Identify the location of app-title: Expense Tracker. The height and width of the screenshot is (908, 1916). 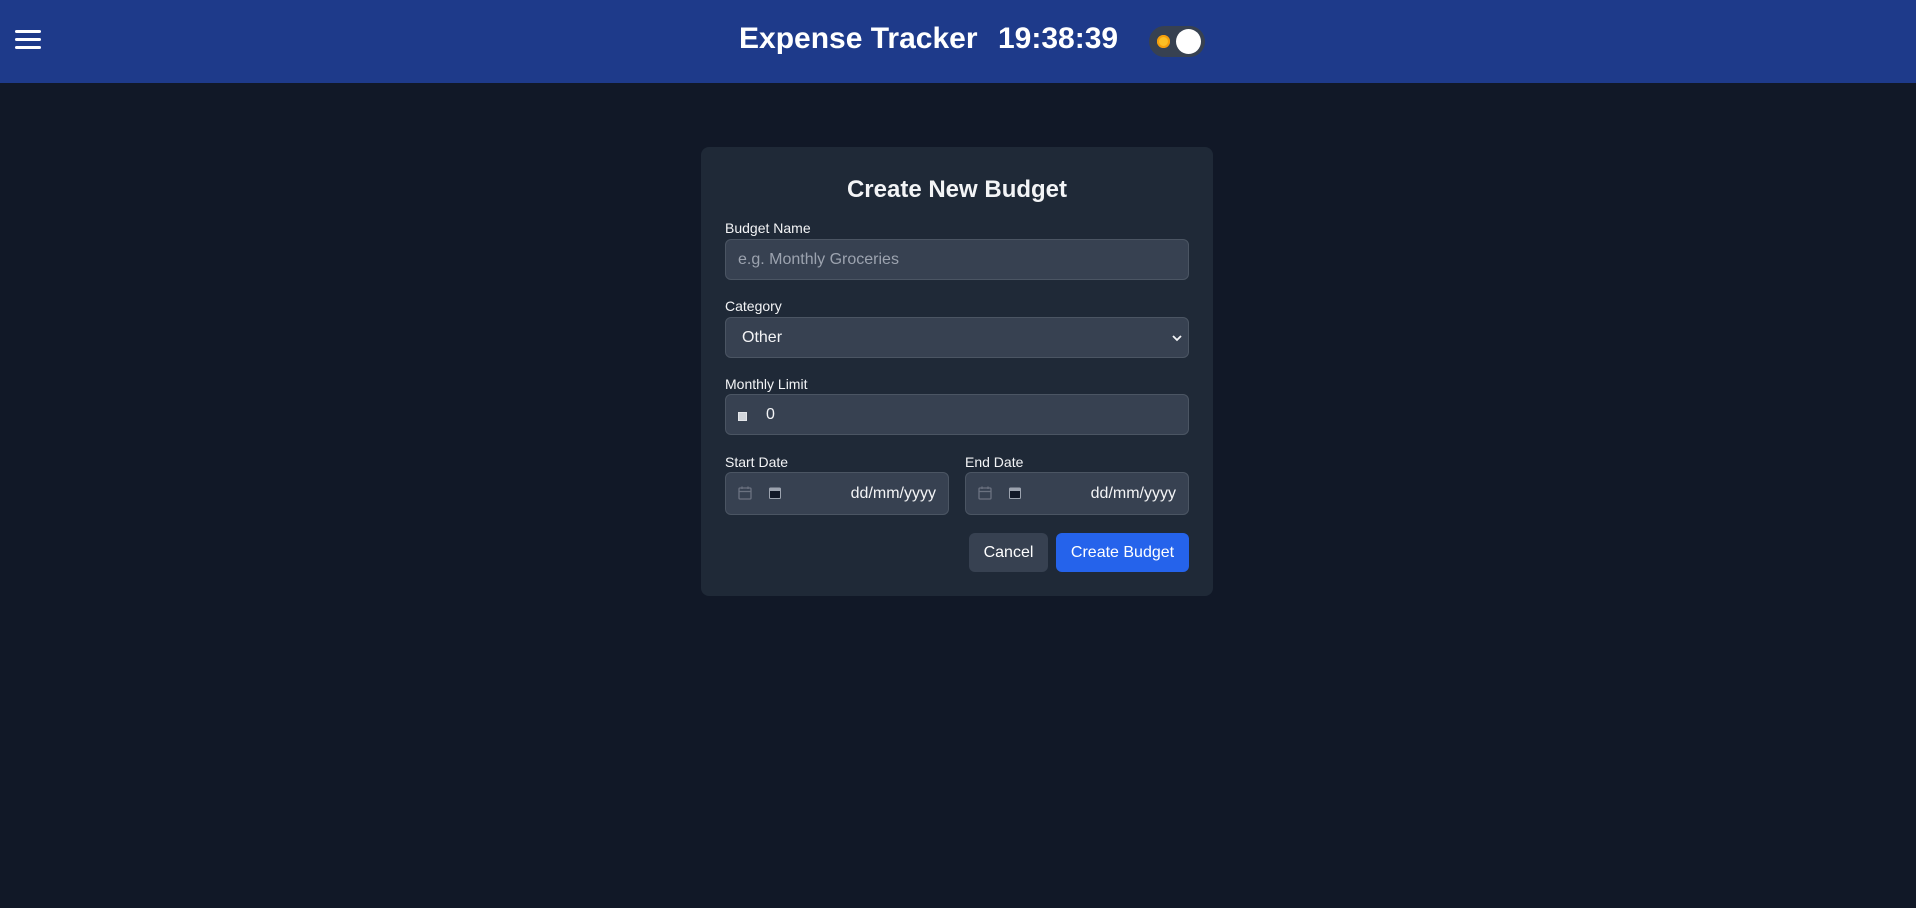
(858, 38).